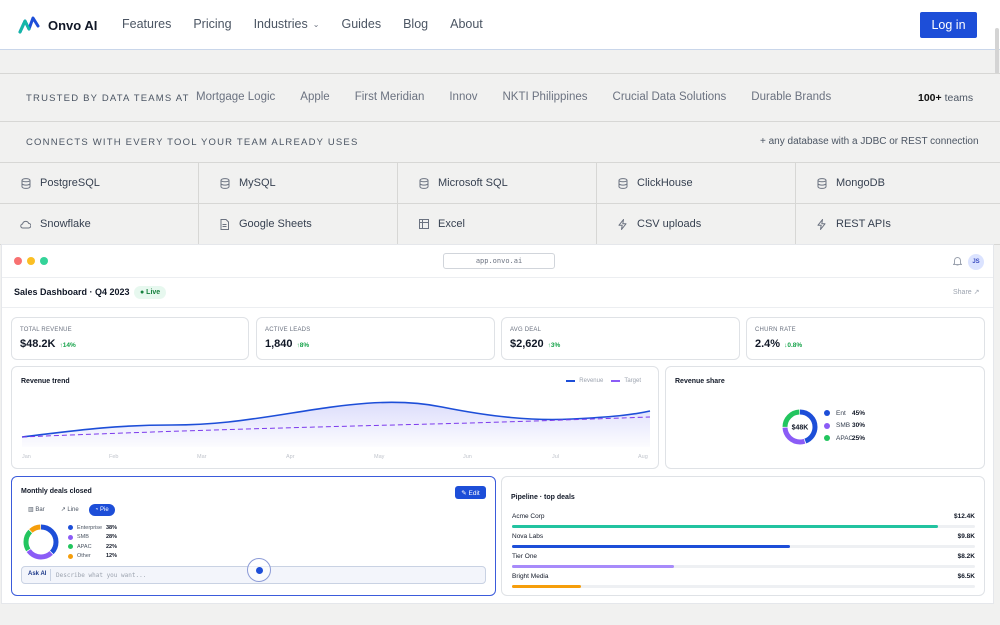 The image size is (1000, 625). What do you see at coordinates (976, 262) in the screenshot?
I see `avatar: JS` at bounding box center [976, 262].